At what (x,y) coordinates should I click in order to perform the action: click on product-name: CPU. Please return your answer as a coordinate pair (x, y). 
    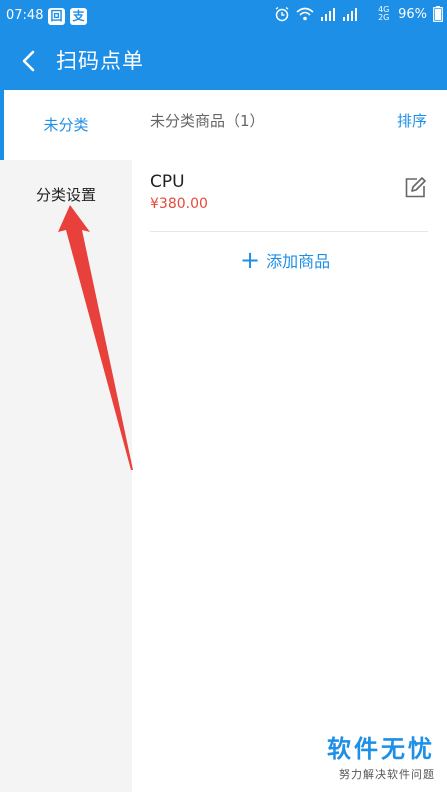
    Looking at the image, I should click on (167, 182).